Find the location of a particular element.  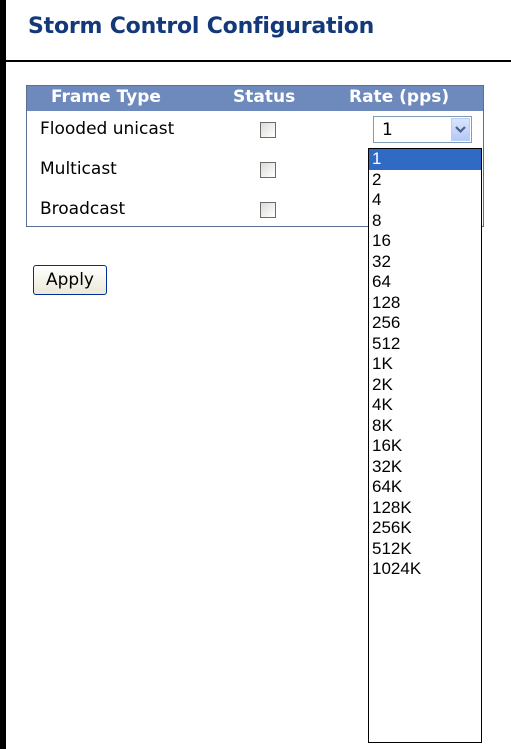

dropdown-option: 8 is located at coordinates (425, 221).